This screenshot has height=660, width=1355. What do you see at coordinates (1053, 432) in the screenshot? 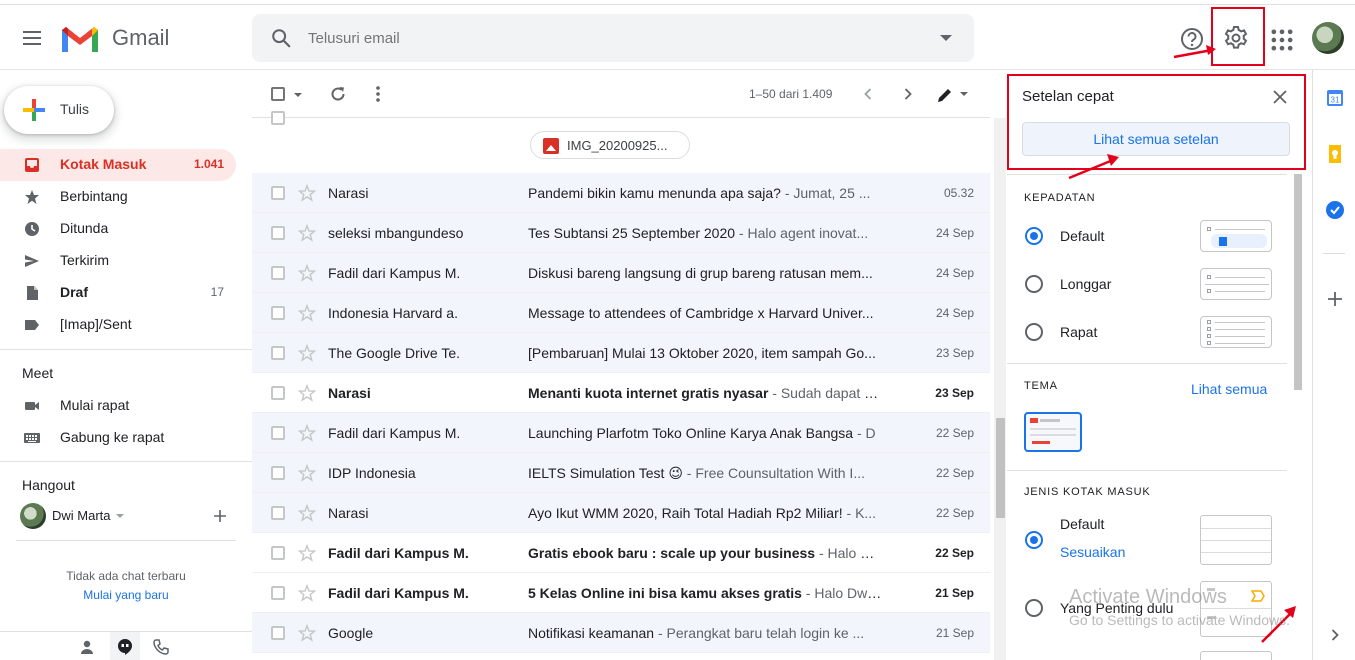
I see `theme-thumbnail` at bounding box center [1053, 432].